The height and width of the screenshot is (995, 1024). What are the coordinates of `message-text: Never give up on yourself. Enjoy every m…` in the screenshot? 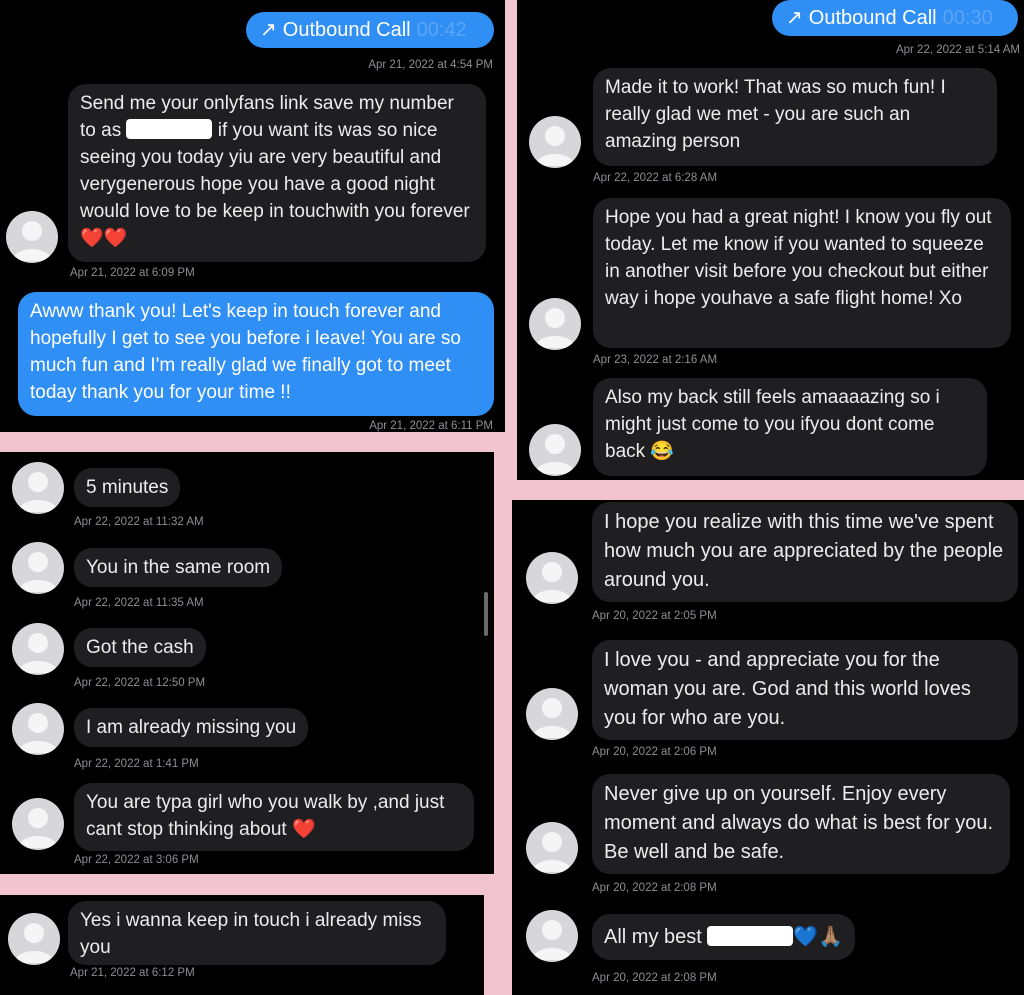 It's located at (799, 823).